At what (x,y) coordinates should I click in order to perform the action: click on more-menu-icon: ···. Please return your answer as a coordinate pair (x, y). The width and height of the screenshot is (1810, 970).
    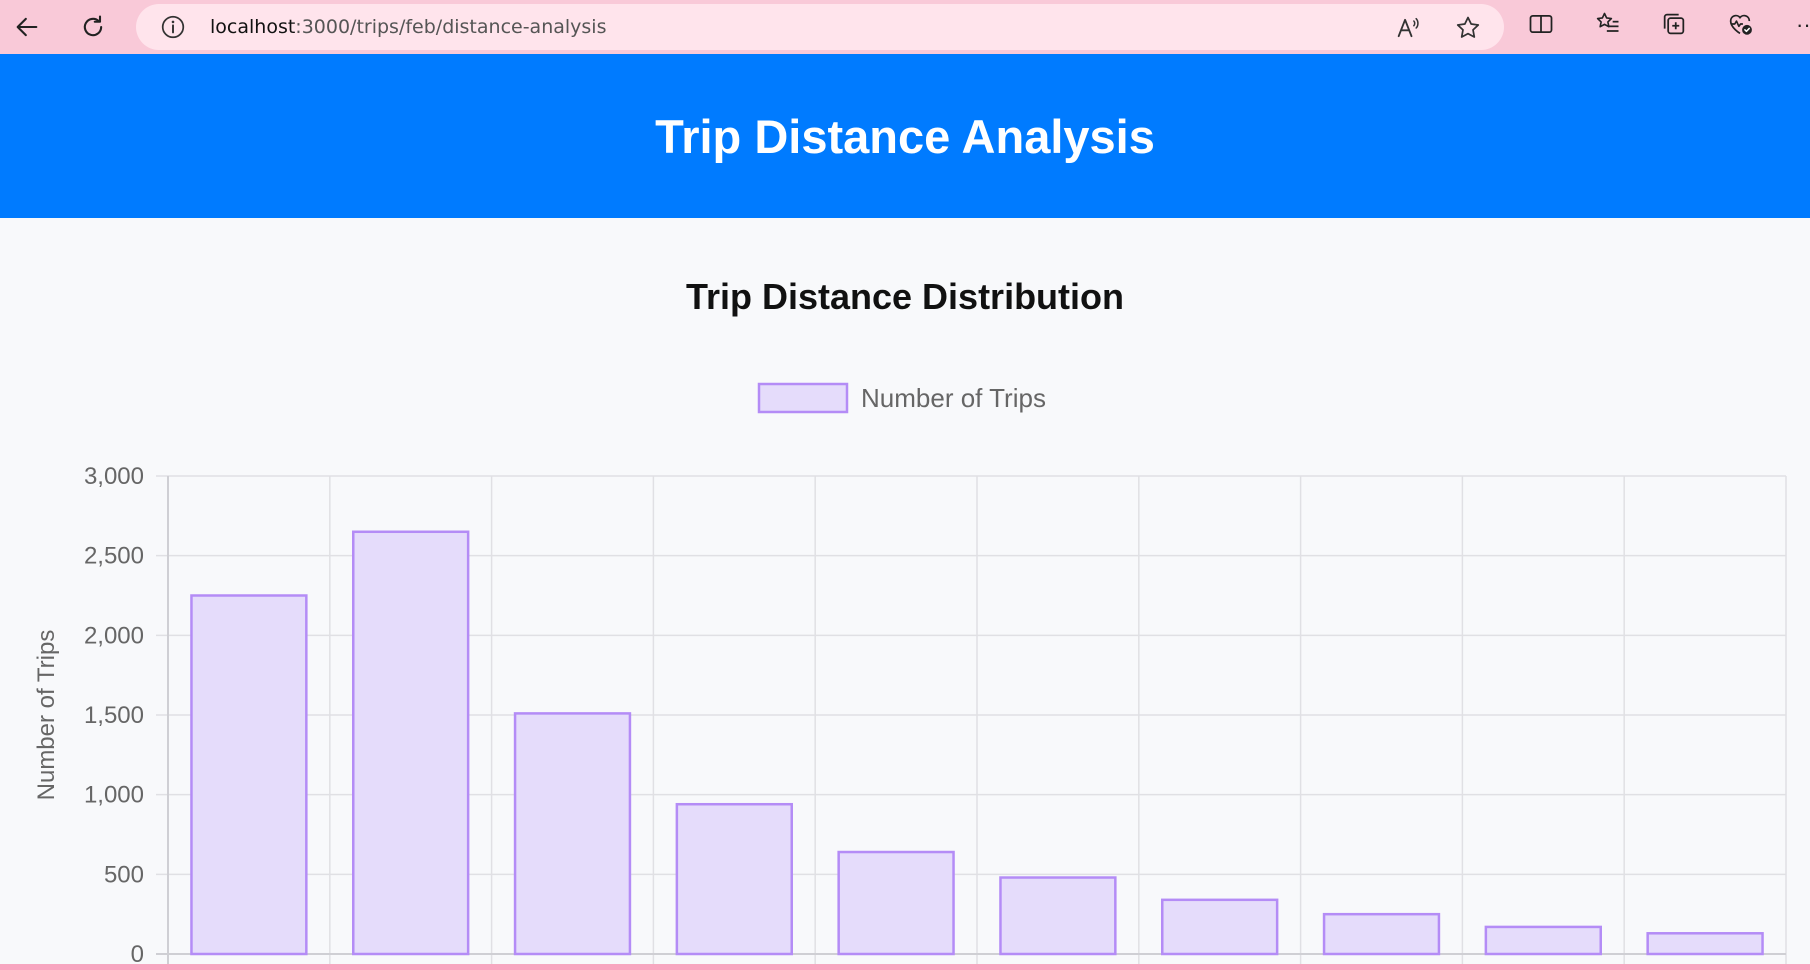
    Looking at the image, I should click on (1803, 25).